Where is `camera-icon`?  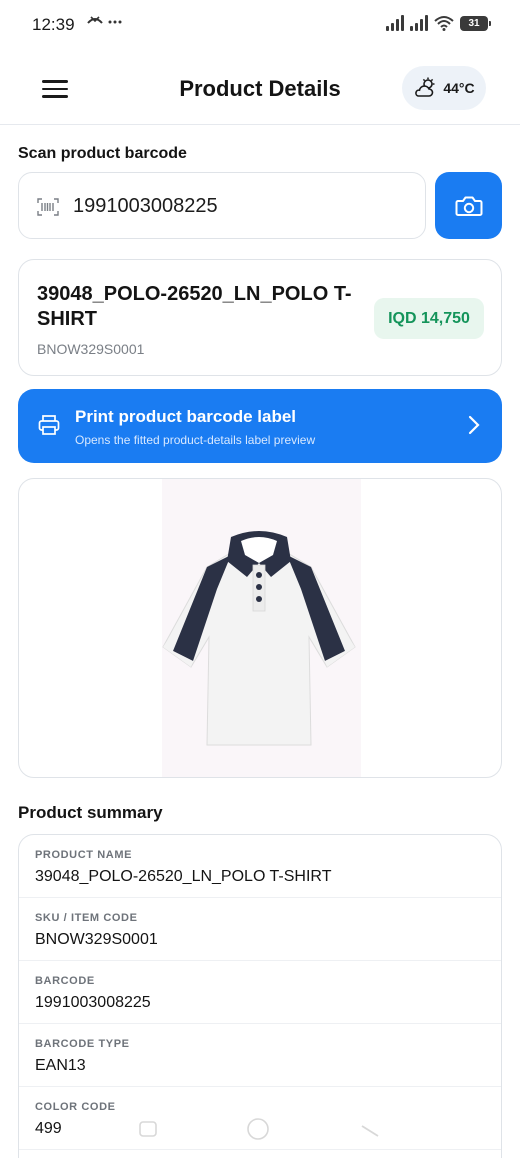
camera-icon is located at coordinates (468, 206).